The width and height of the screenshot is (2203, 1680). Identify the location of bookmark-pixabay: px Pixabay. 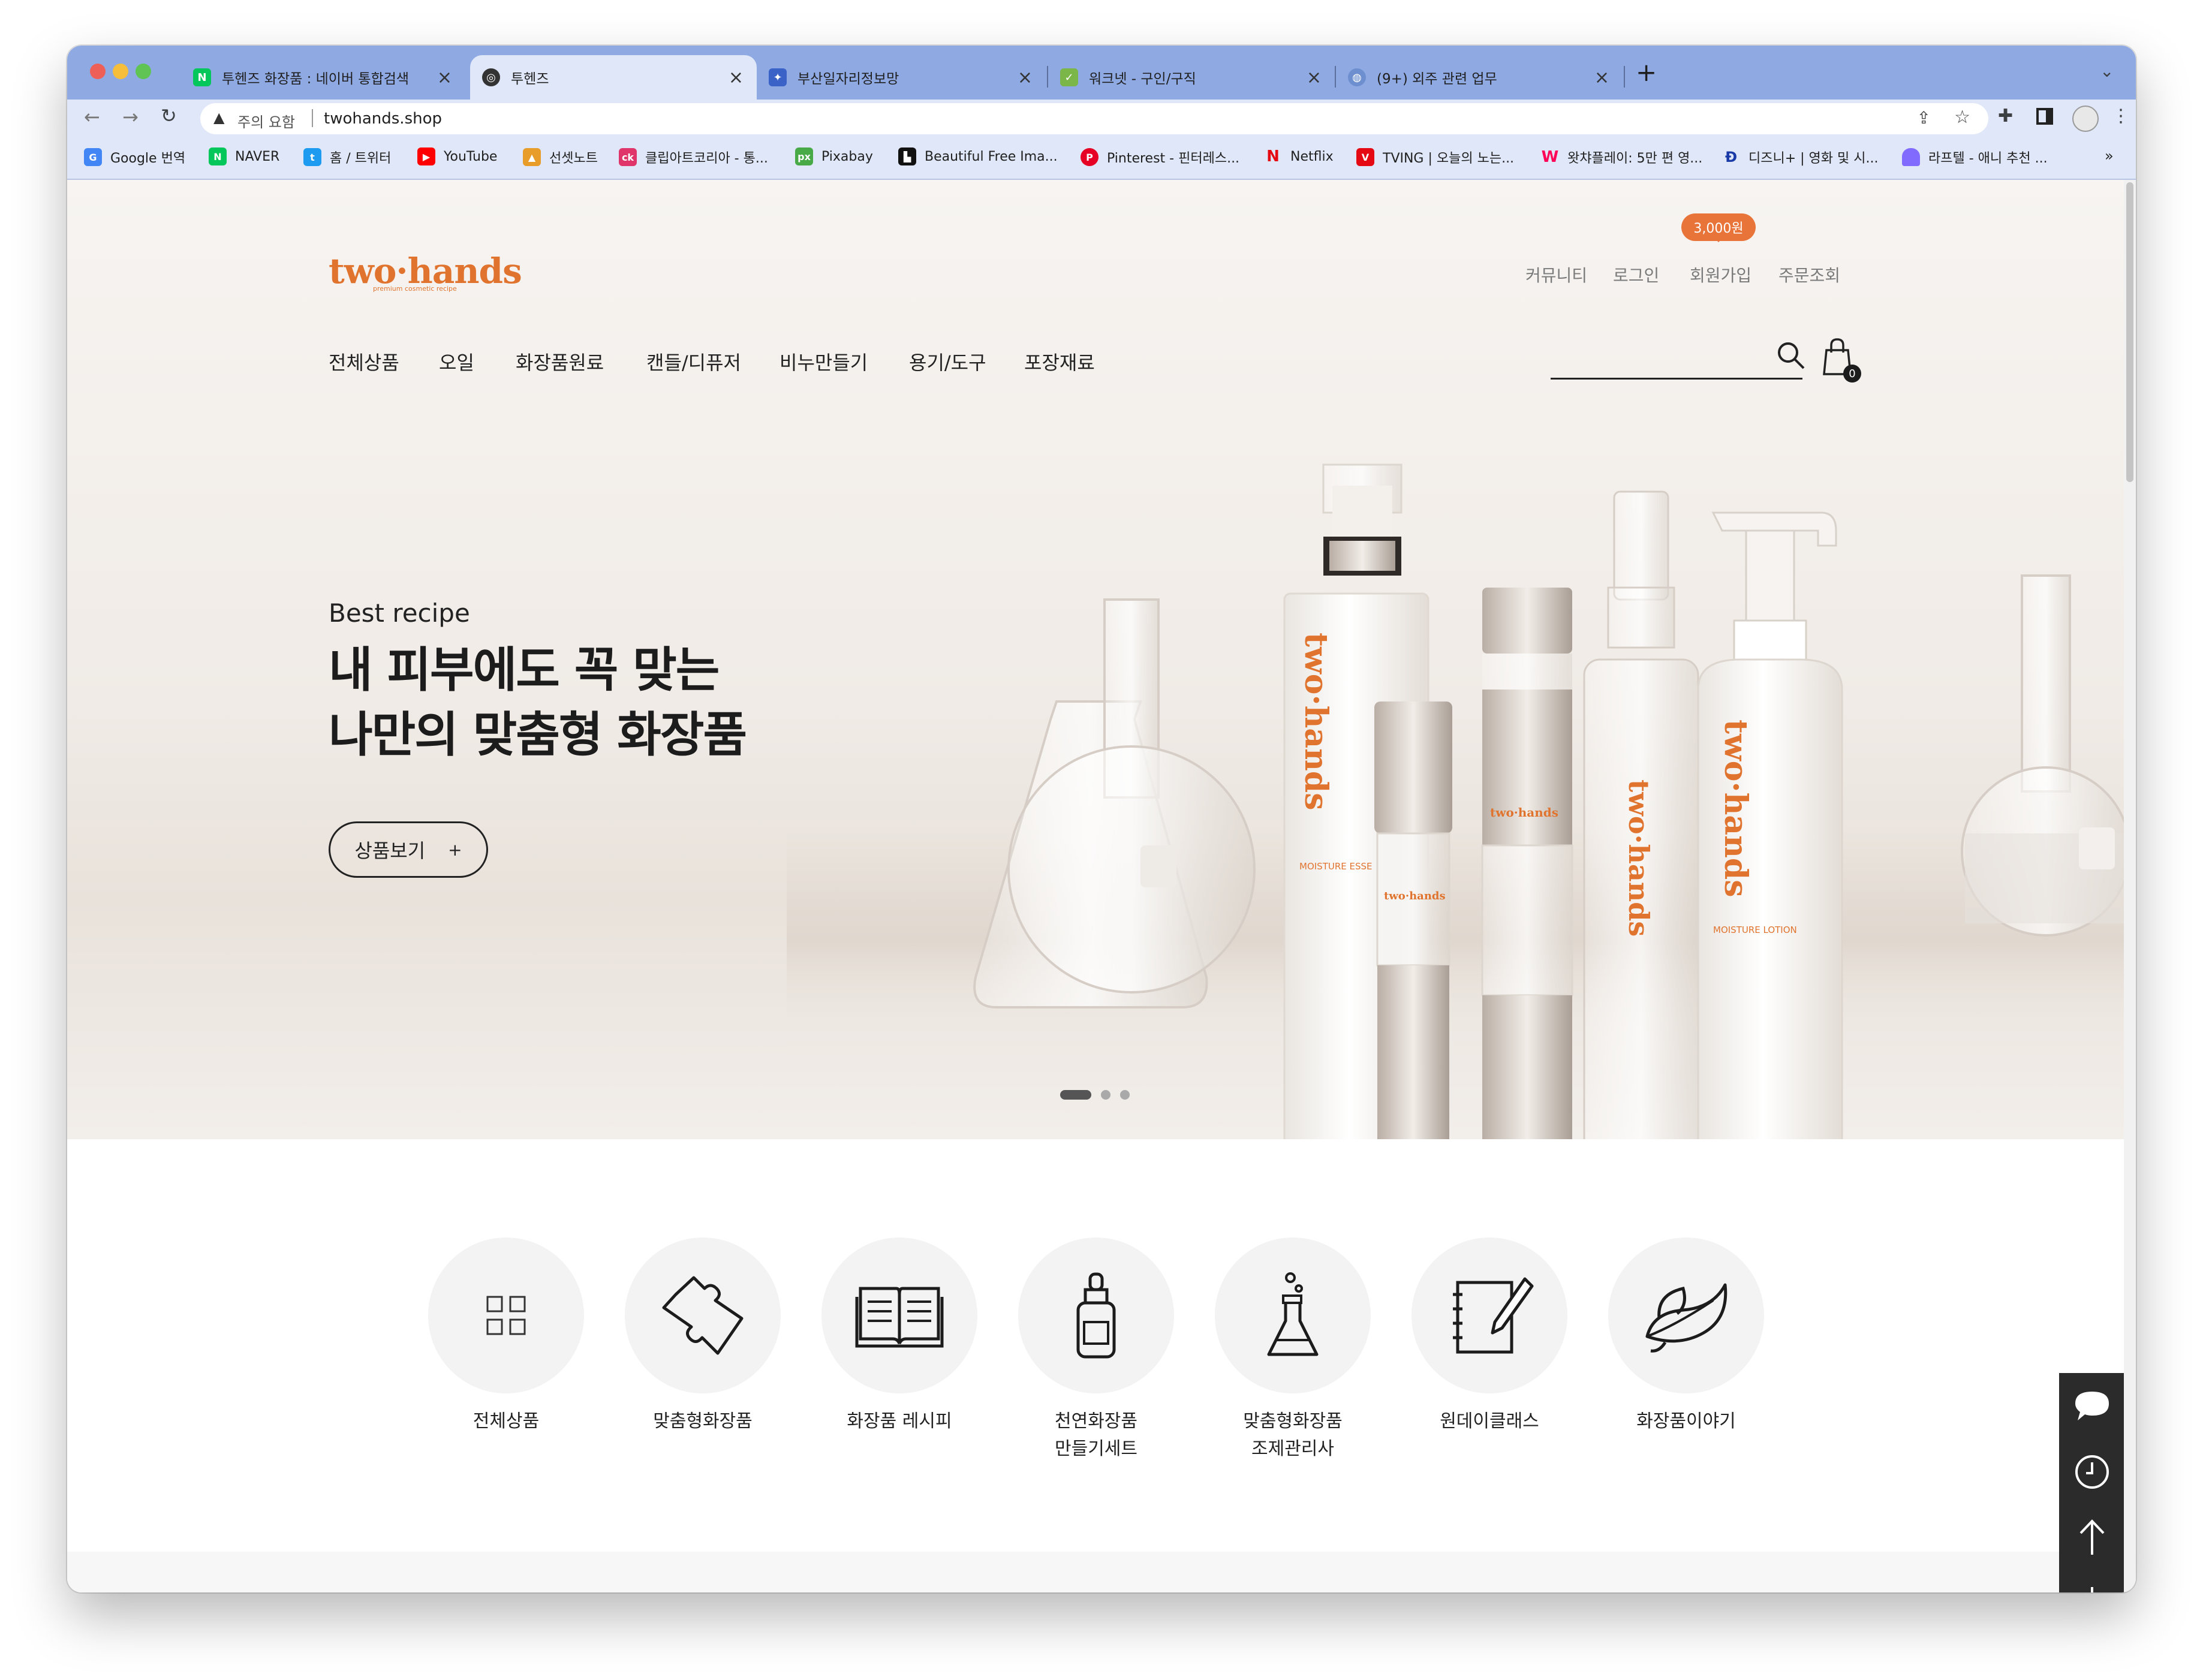
(834, 156).